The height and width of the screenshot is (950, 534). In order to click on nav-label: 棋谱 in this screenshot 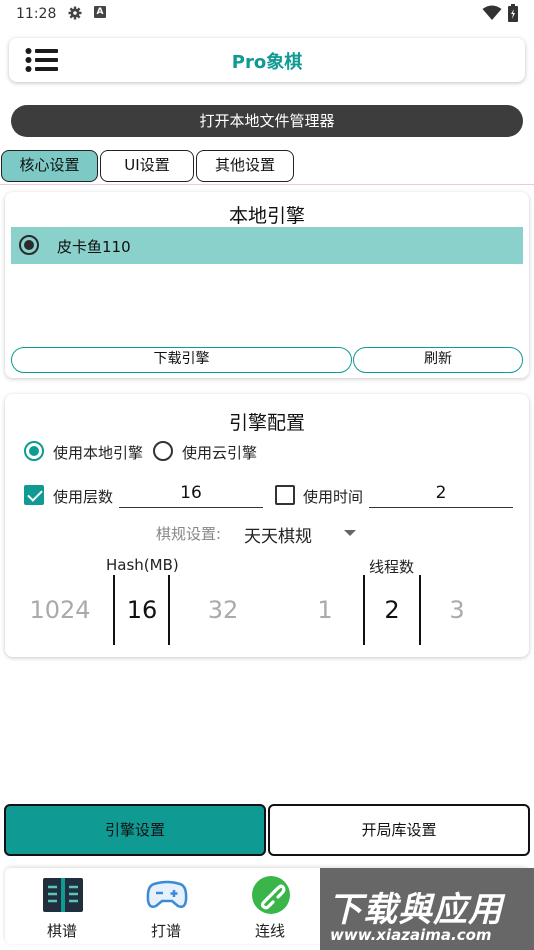, I will do `click(61, 931)`.